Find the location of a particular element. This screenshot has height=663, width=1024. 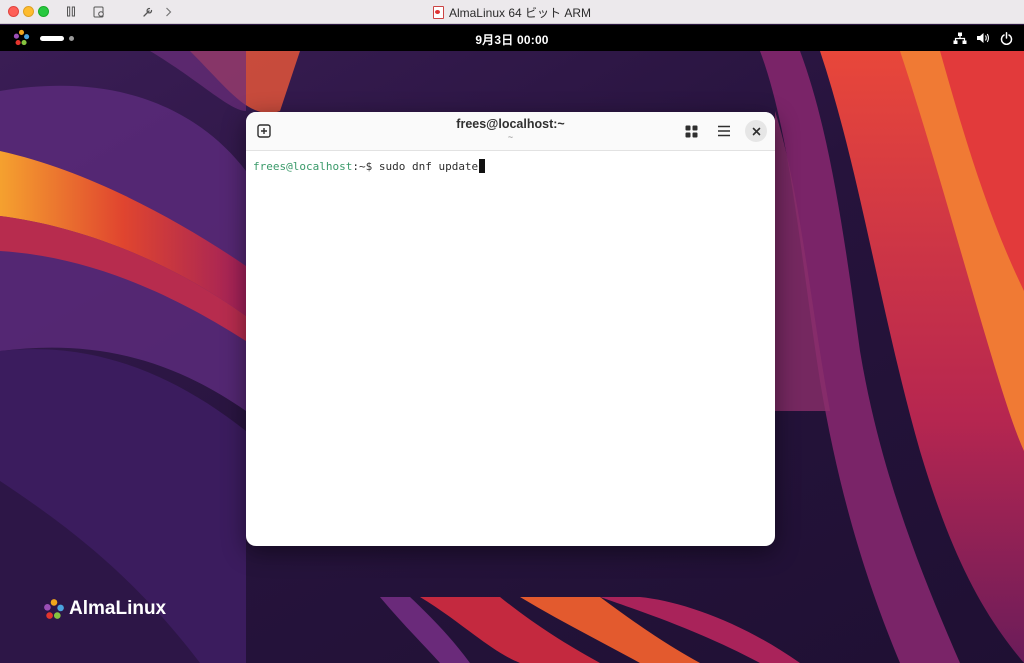

system-tray is located at coordinates (983, 38).